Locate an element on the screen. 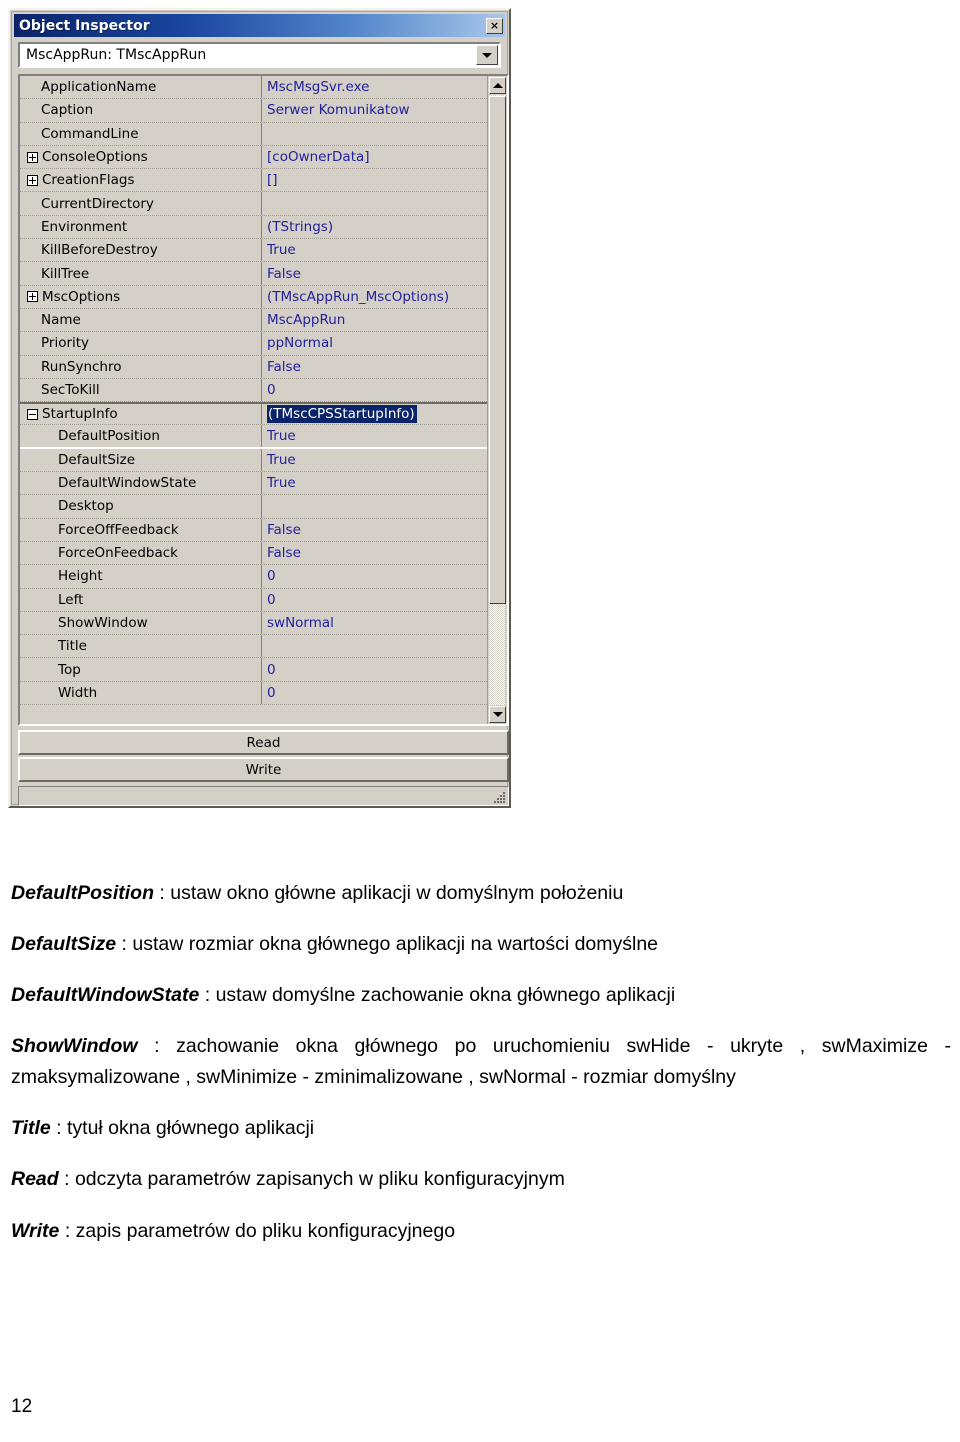  property-name-cell: Name is located at coordinates (141, 320).